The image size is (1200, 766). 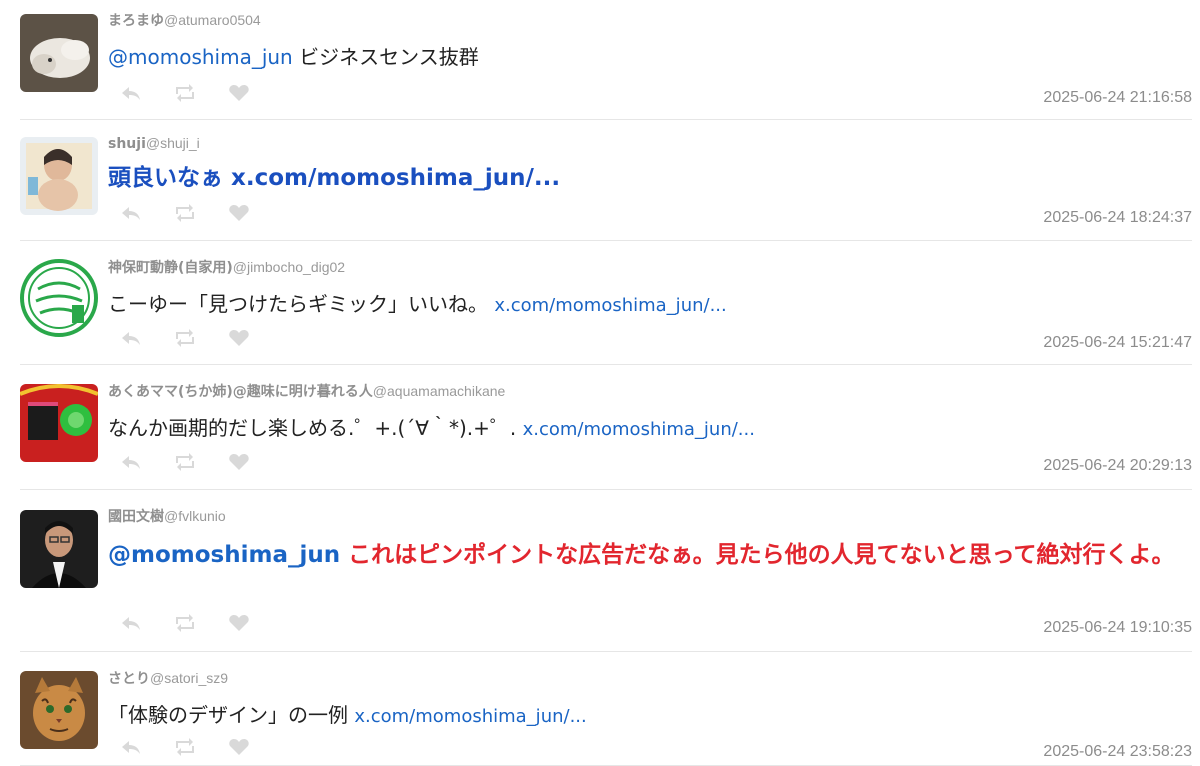 I want to click on tweet-text: @momoshima_jun ビジネスセンス抜群, so click(x=648, y=57).